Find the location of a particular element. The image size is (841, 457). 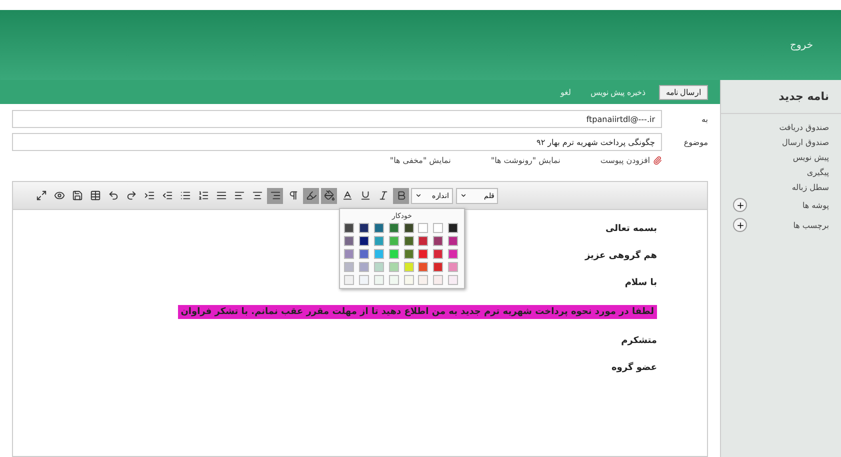

action-button: ارسال نامه is located at coordinates (683, 92).